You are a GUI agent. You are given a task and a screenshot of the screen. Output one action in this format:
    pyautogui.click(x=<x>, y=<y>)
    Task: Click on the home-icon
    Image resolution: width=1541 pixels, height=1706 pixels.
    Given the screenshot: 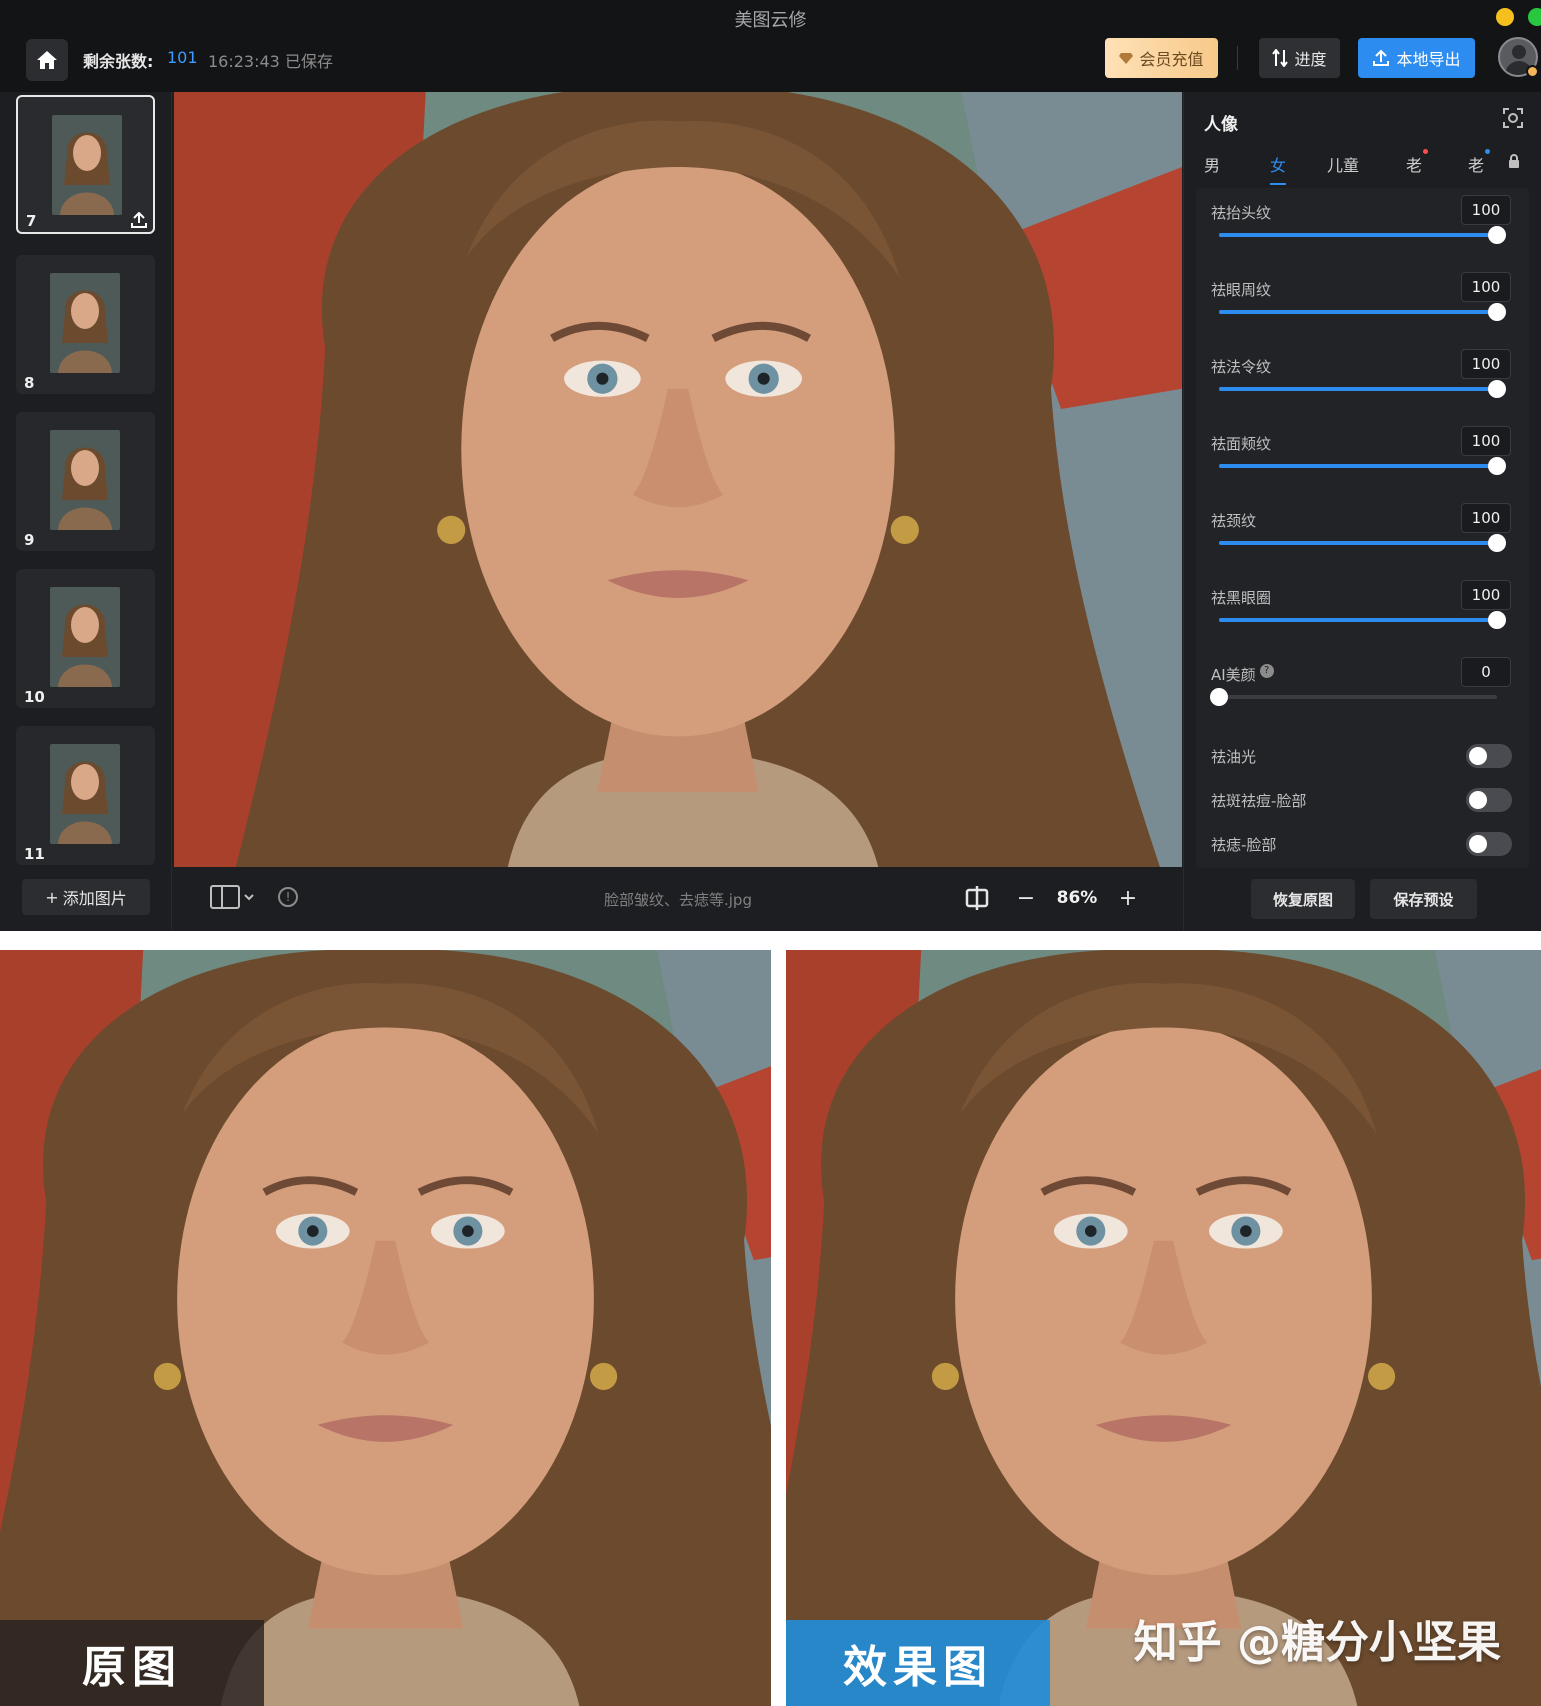 What is the action you would take?
    pyautogui.click(x=47, y=60)
    